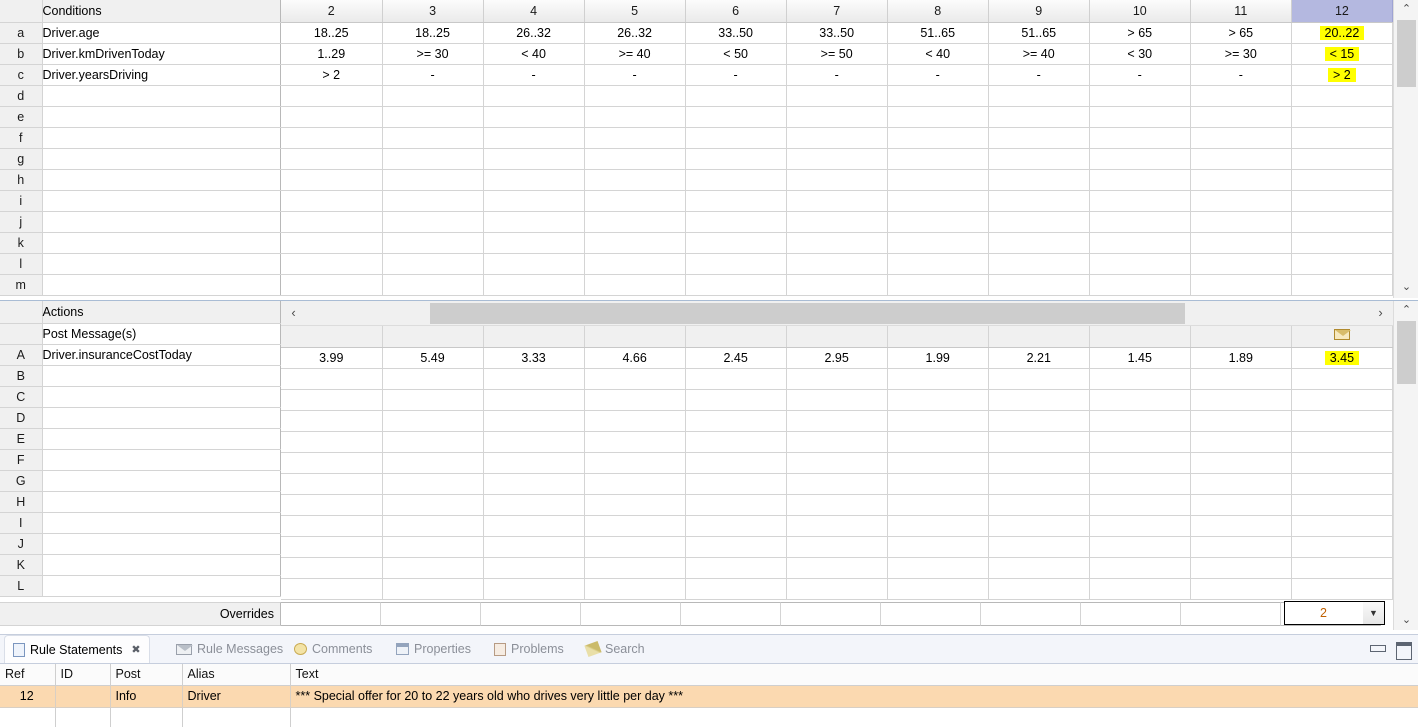 The image size is (1418, 727). Describe the element at coordinates (1140, 75) in the screenshot. I see `condition-cell-c-10: -` at that location.